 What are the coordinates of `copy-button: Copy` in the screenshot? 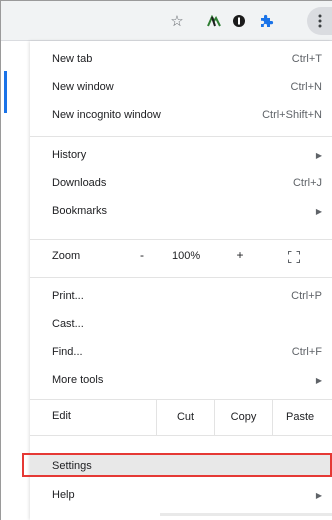 It's located at (243, 417).